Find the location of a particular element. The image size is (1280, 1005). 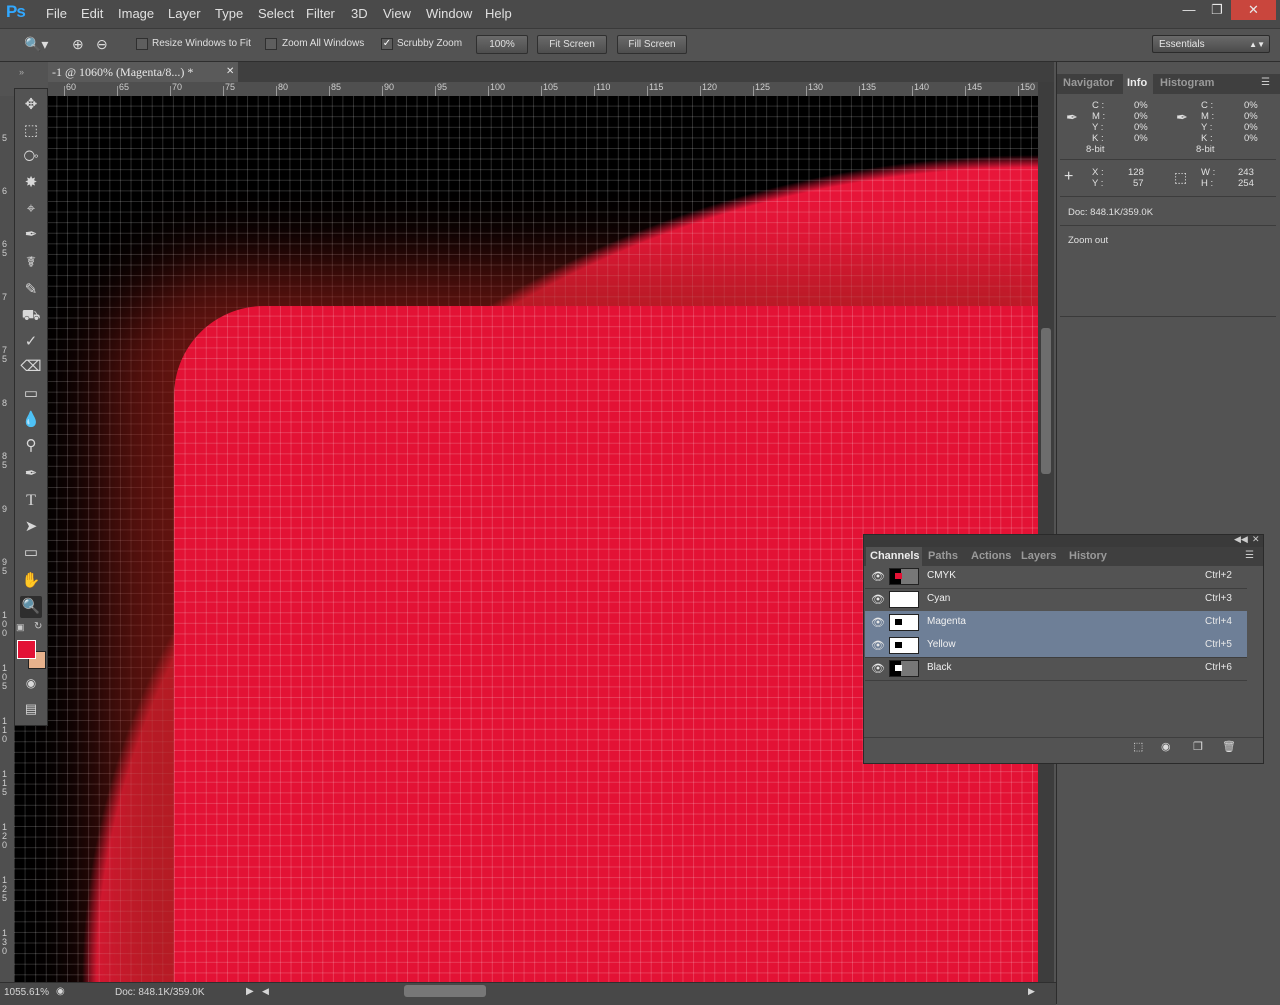

scrubby-zoom-checkbox: ✓ is located at coordinates (387, 44).